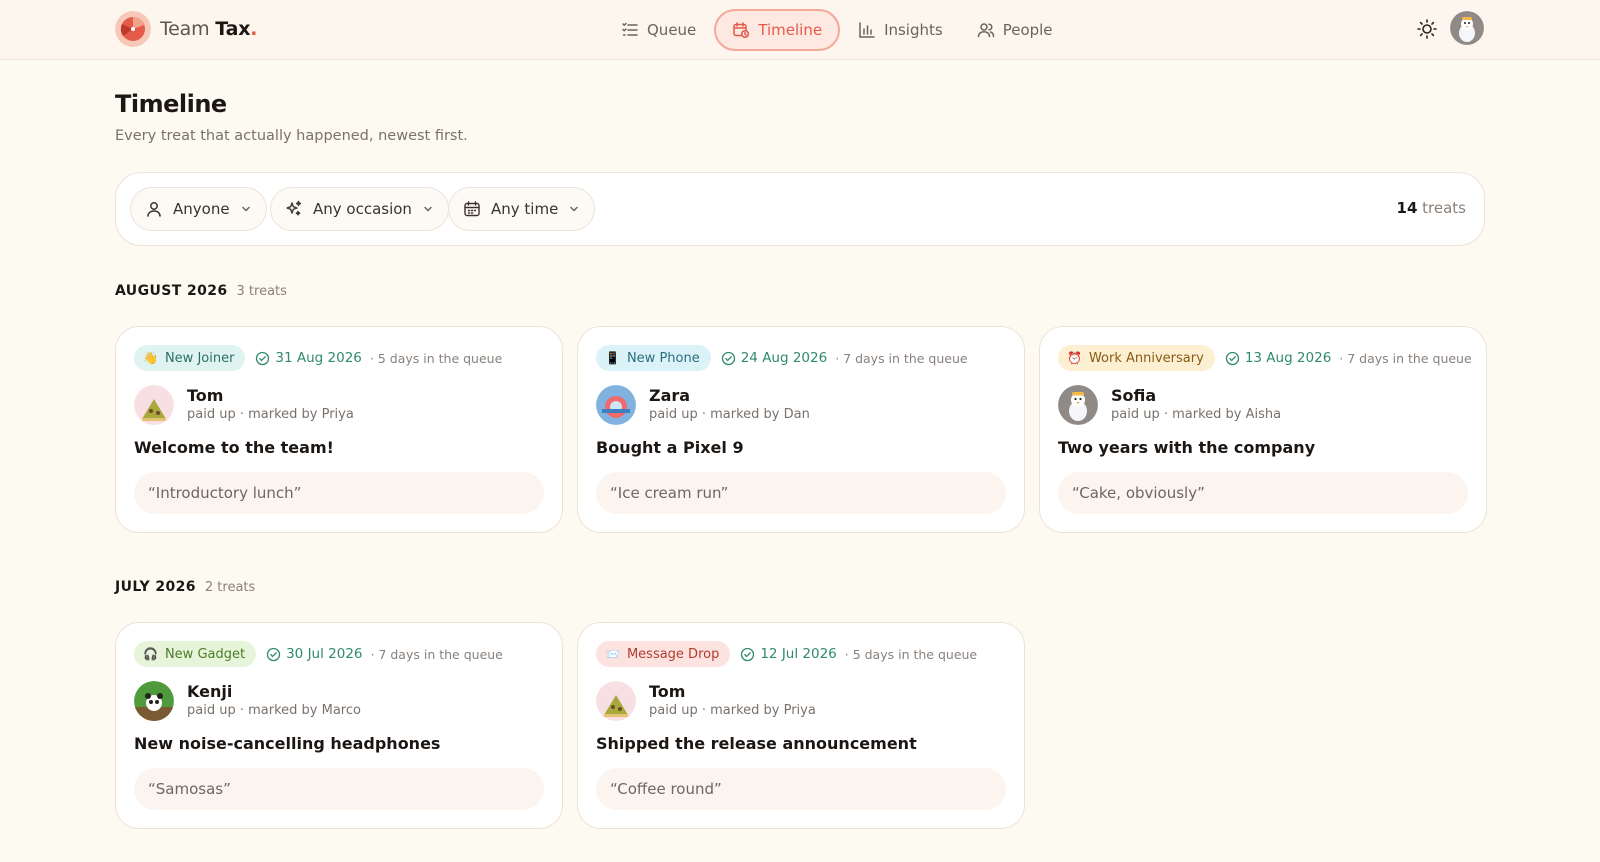  What do you see at coordinates (777, 30) in the screenshot?
I see `nav-timeline: Timeline` at bounding box center [777, 30].